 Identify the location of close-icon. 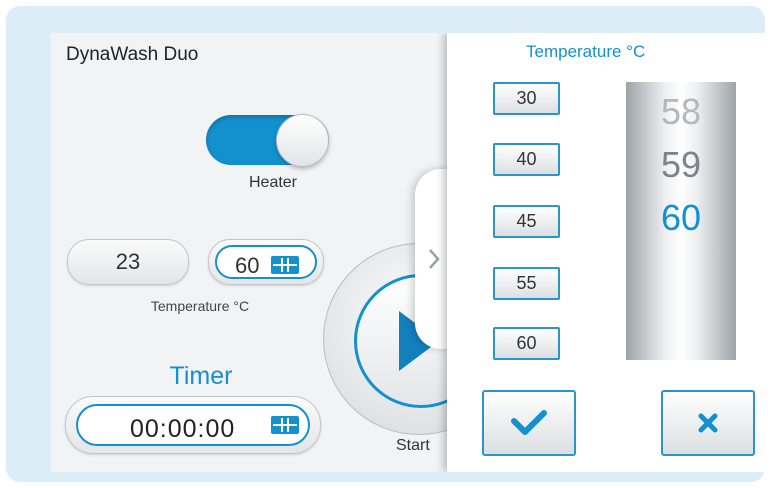
(708, 423).